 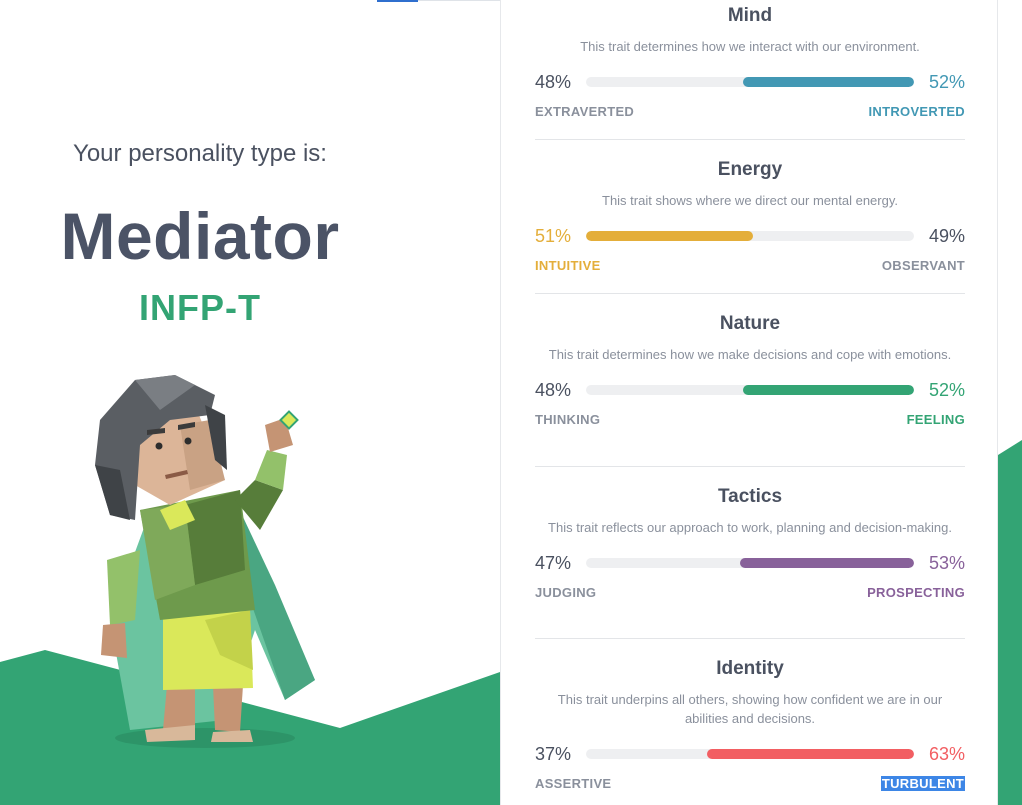 I want to click on trait-bar: 47% 53%, so click(x=750, y=563).